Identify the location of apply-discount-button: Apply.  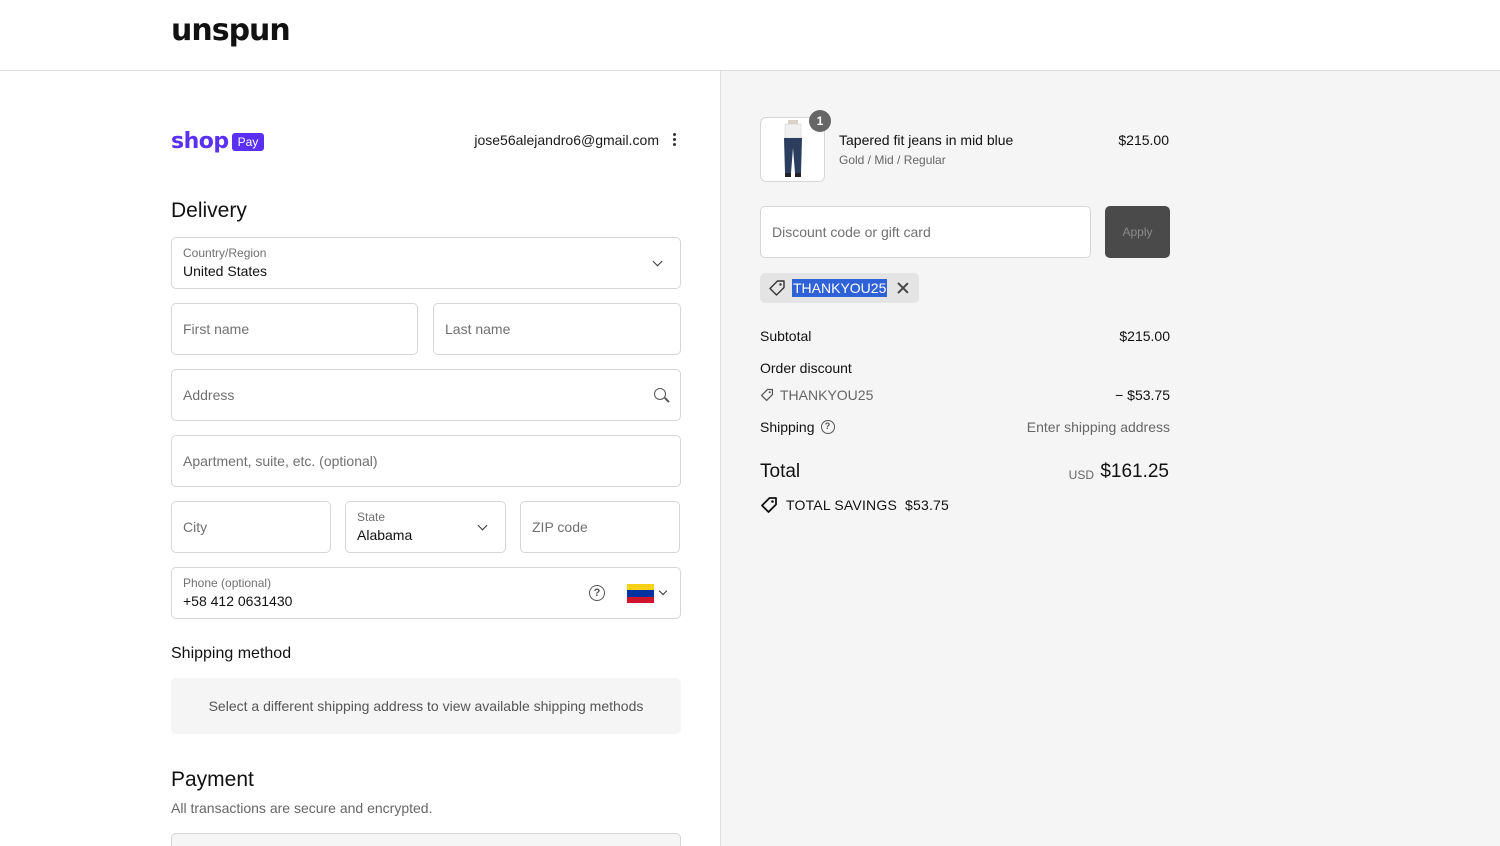
(1137, 232).